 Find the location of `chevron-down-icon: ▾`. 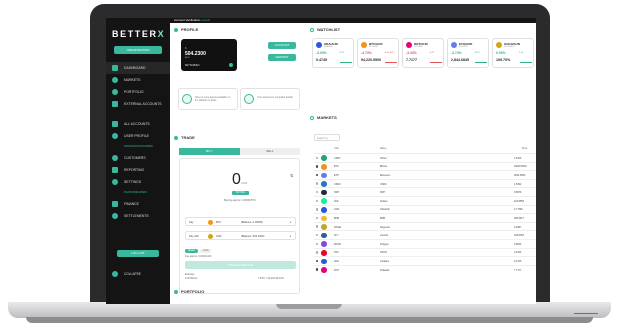

chevron-down-icon: ▾ is located at coordinates (290, 222).